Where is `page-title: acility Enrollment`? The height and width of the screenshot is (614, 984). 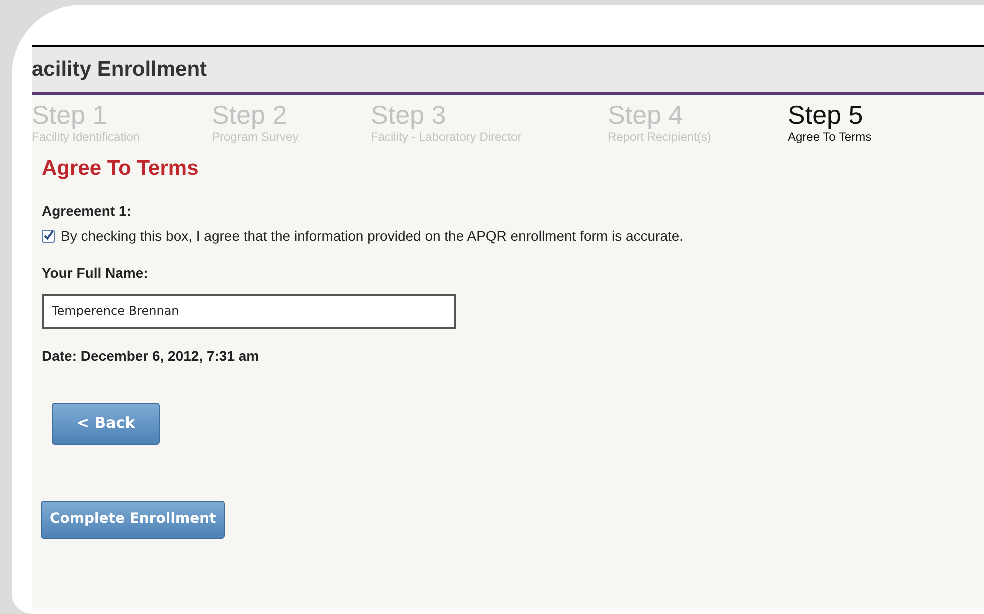 page-title: acility Enrollment is located at coordinates (120, 69).